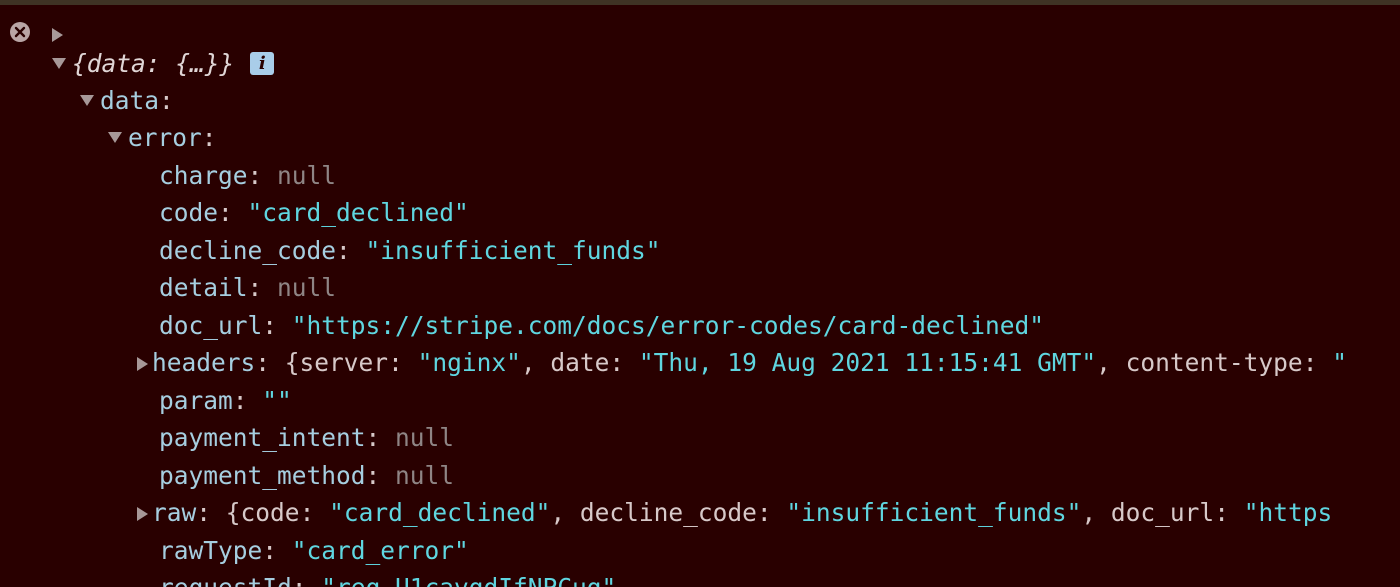  What do you see at coordinates (270, 512) in the screenshot?
I see `preview-key: code` at bounding box center [270, 512].